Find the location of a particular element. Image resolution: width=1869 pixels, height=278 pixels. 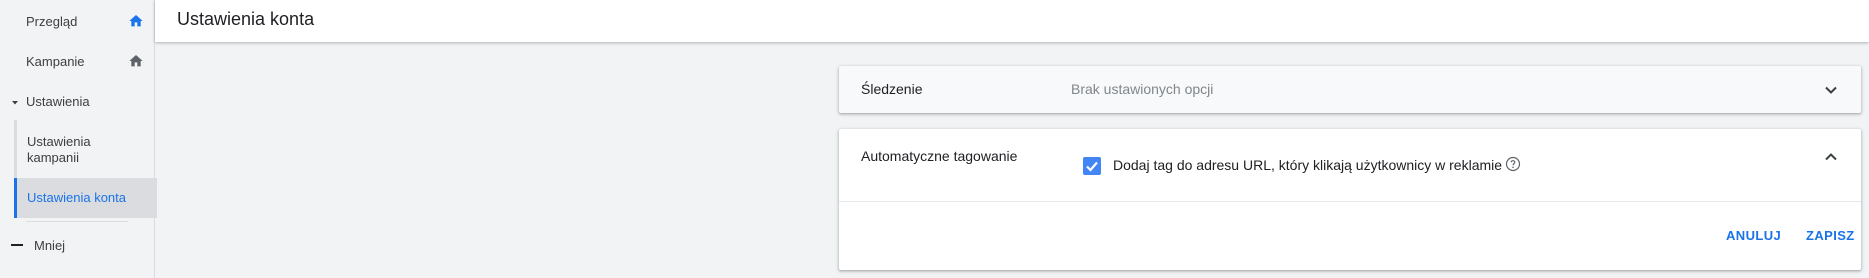

chevron-down-icon is located at coordinates (1831, 90).